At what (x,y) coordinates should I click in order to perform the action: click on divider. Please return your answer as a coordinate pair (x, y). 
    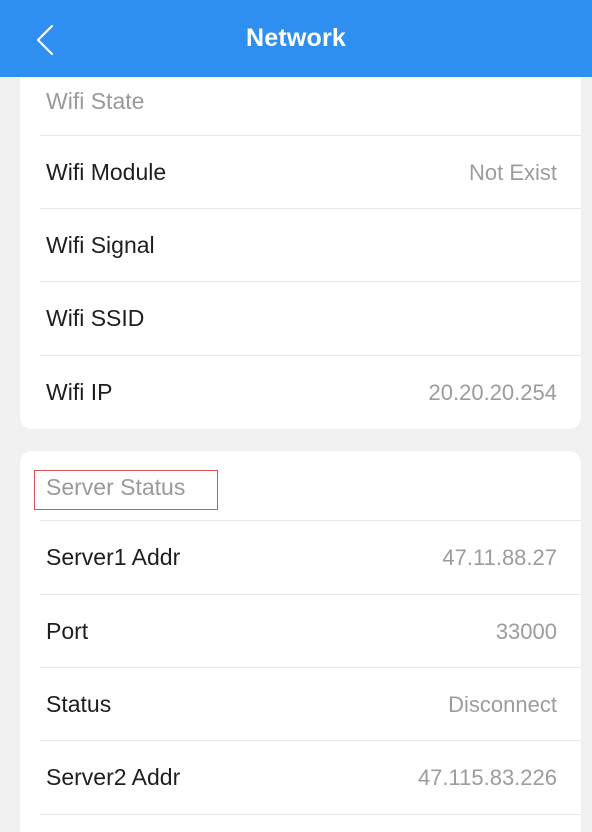
    Looking at the image, I should click on (310, 814).